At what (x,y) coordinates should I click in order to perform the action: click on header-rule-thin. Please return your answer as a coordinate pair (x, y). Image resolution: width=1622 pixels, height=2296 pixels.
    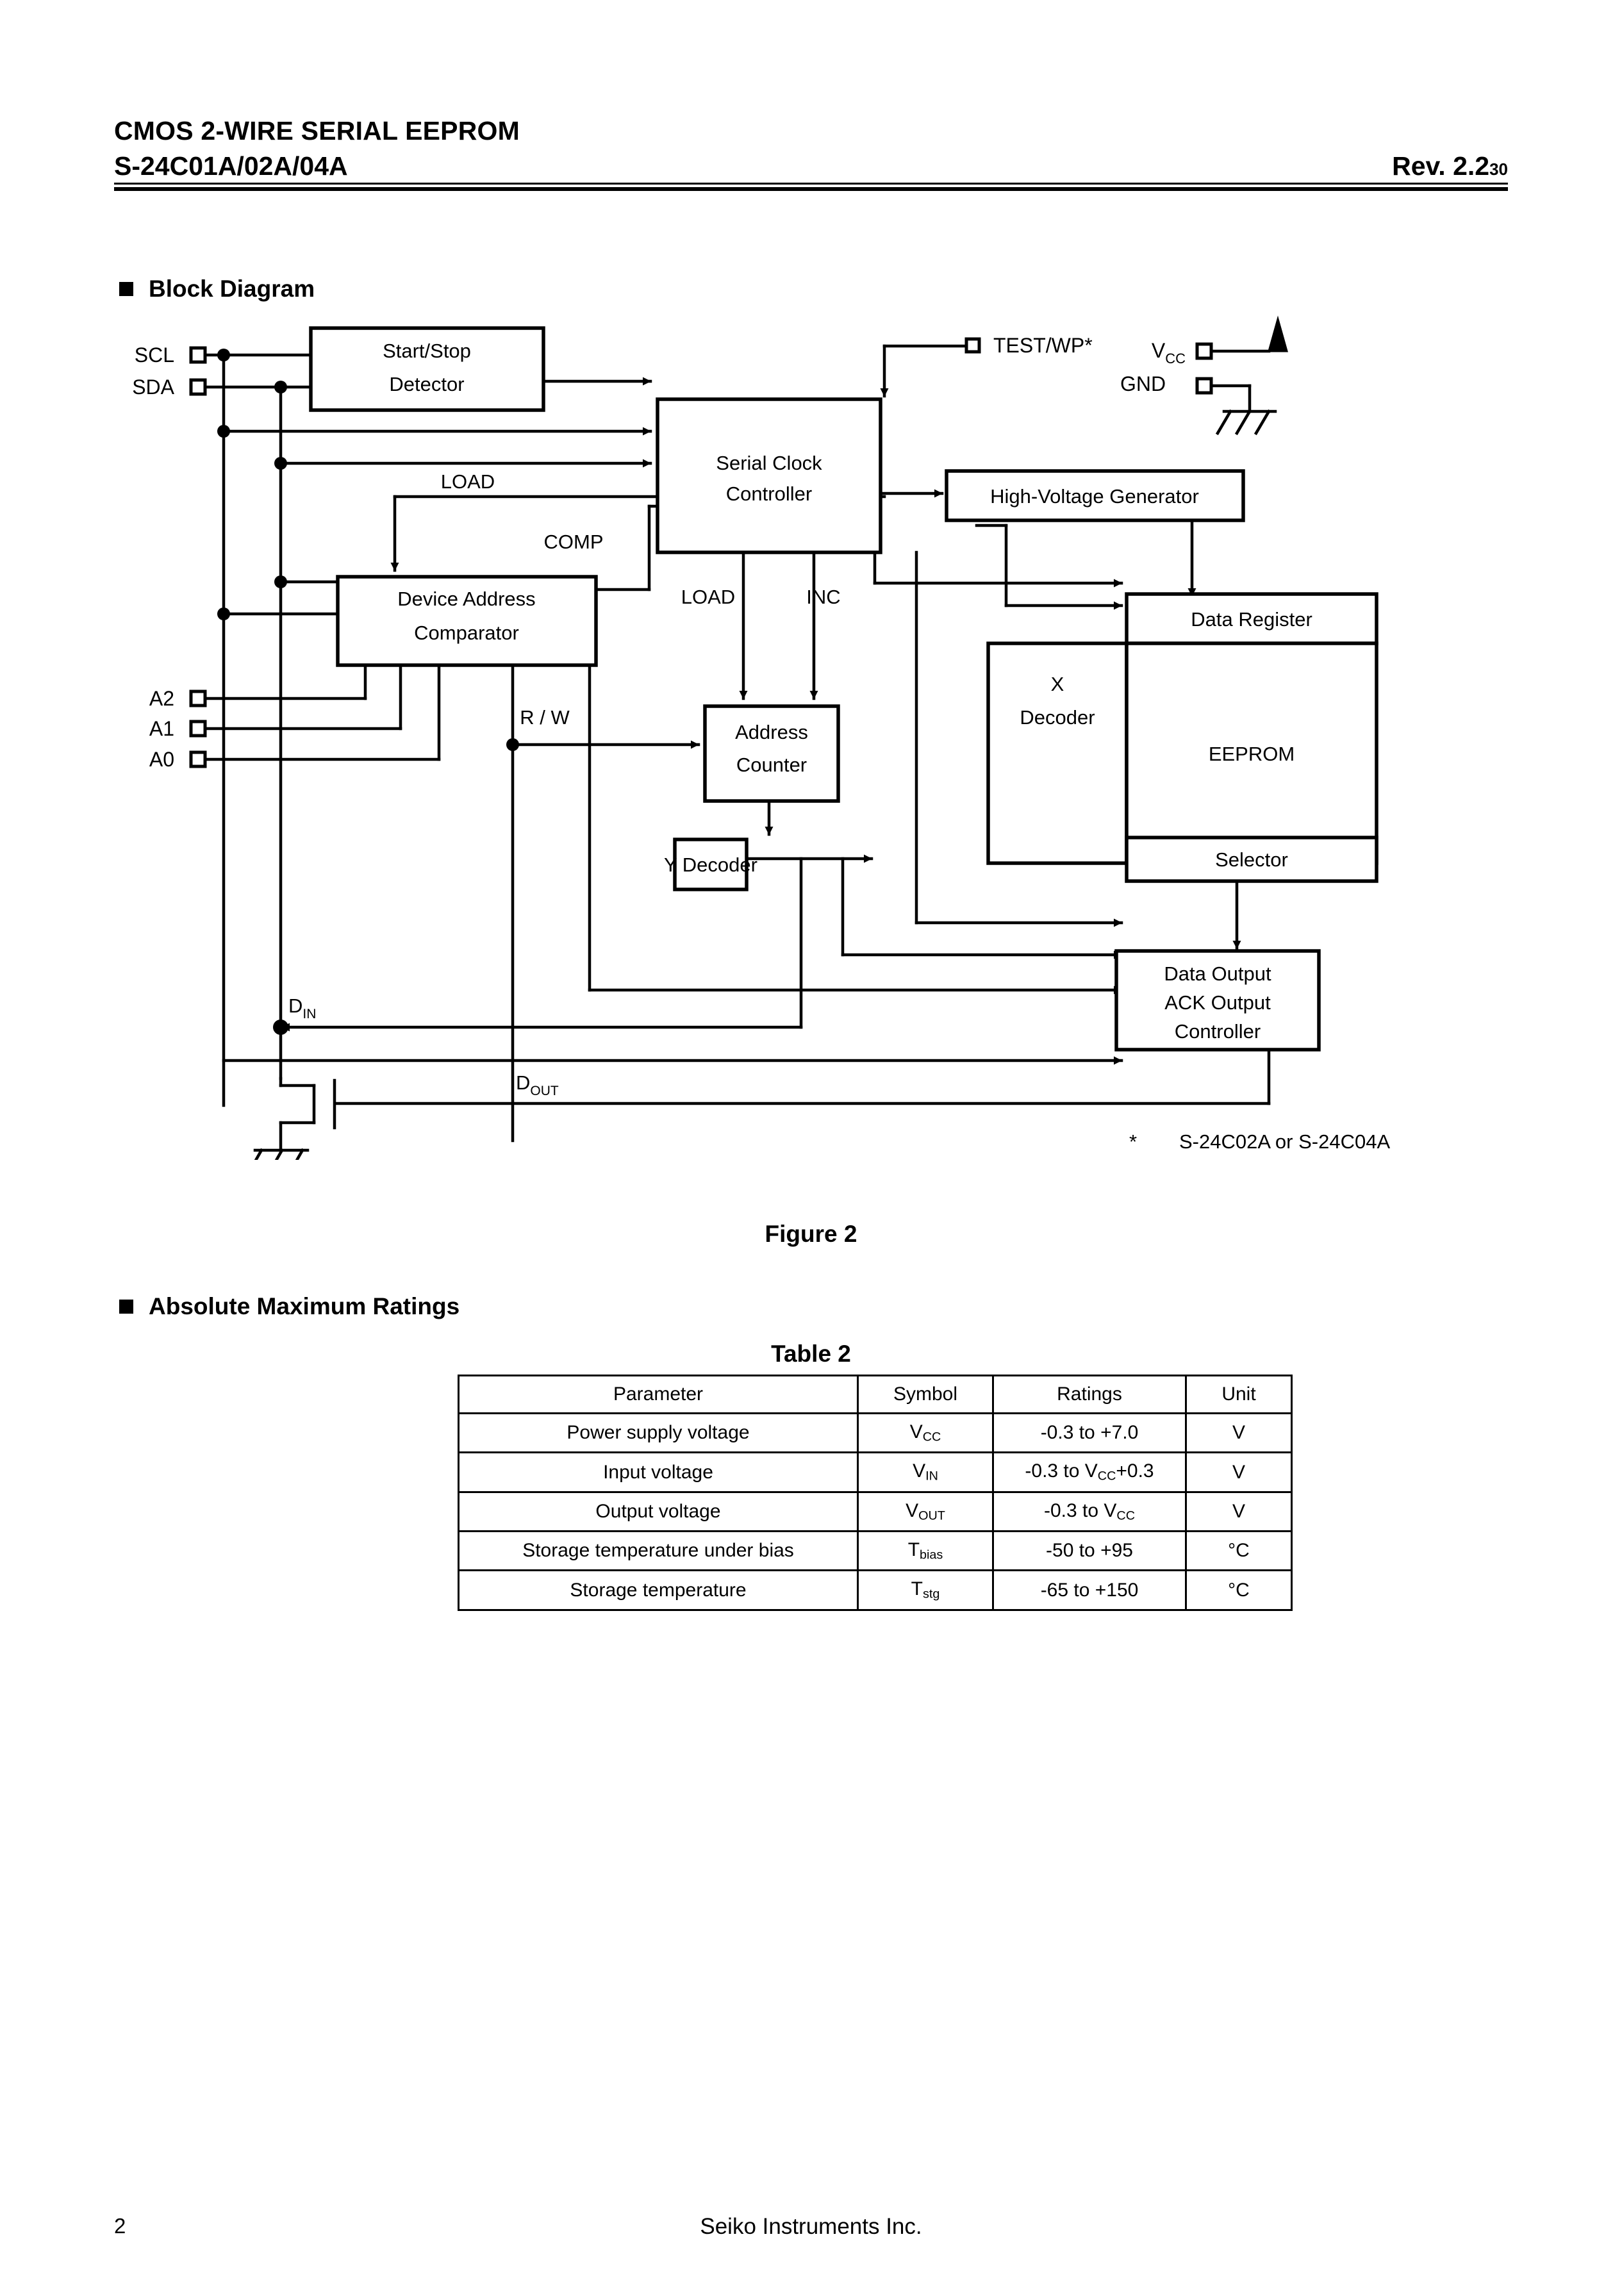
    Looking at the image, I should click on (811, 184).